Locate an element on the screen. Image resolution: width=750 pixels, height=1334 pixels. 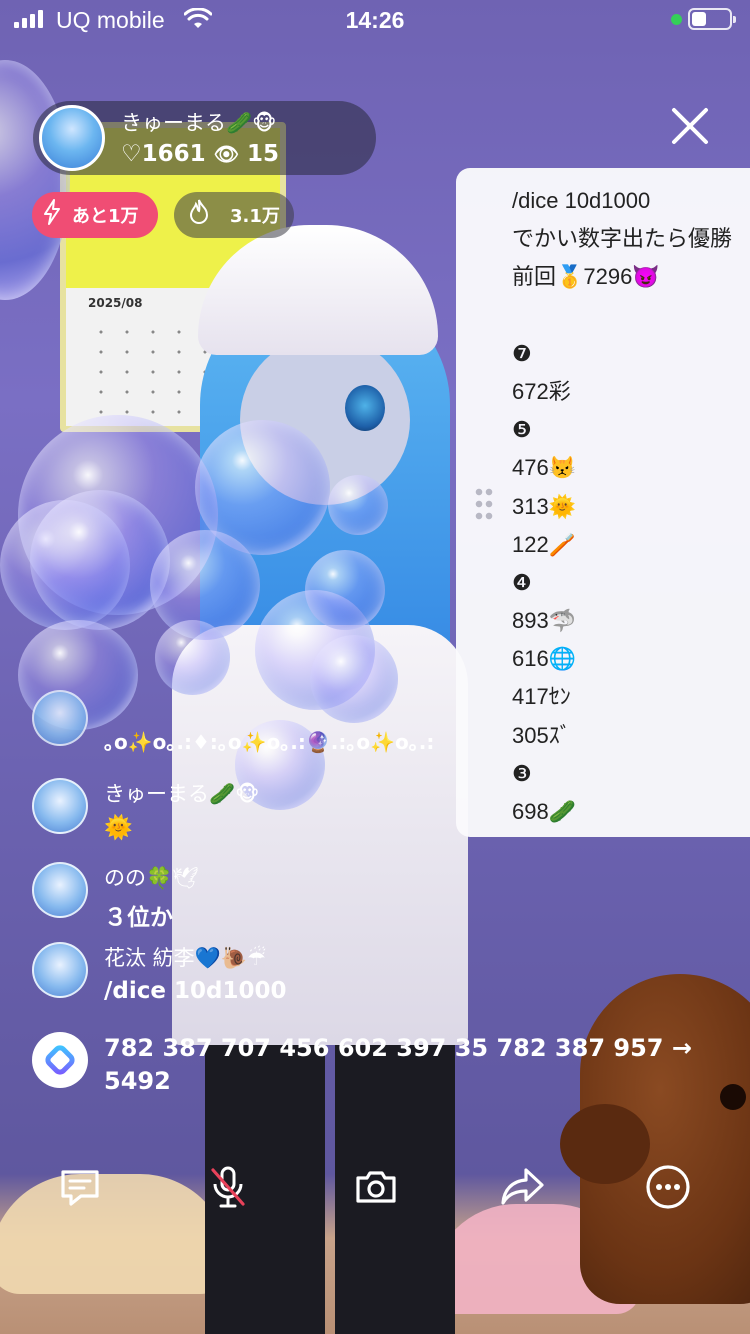
lightning-icon is located at coordinates (52, 215).